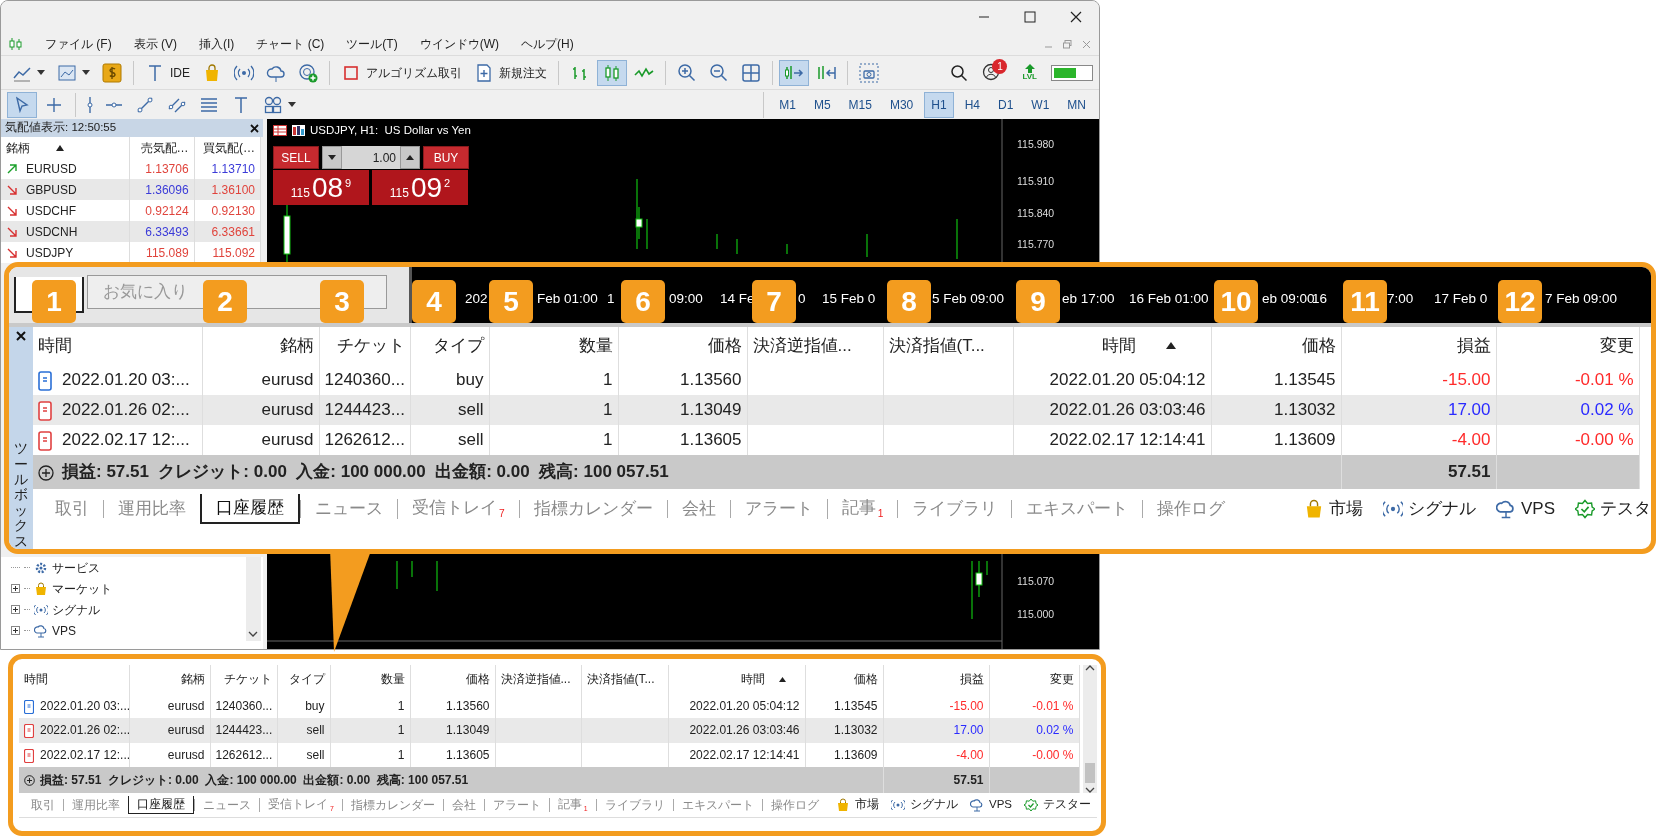 This screenshot has height=838, width=1660. I want to click on menu-item: ヘルプ(H), so click(547, 44).